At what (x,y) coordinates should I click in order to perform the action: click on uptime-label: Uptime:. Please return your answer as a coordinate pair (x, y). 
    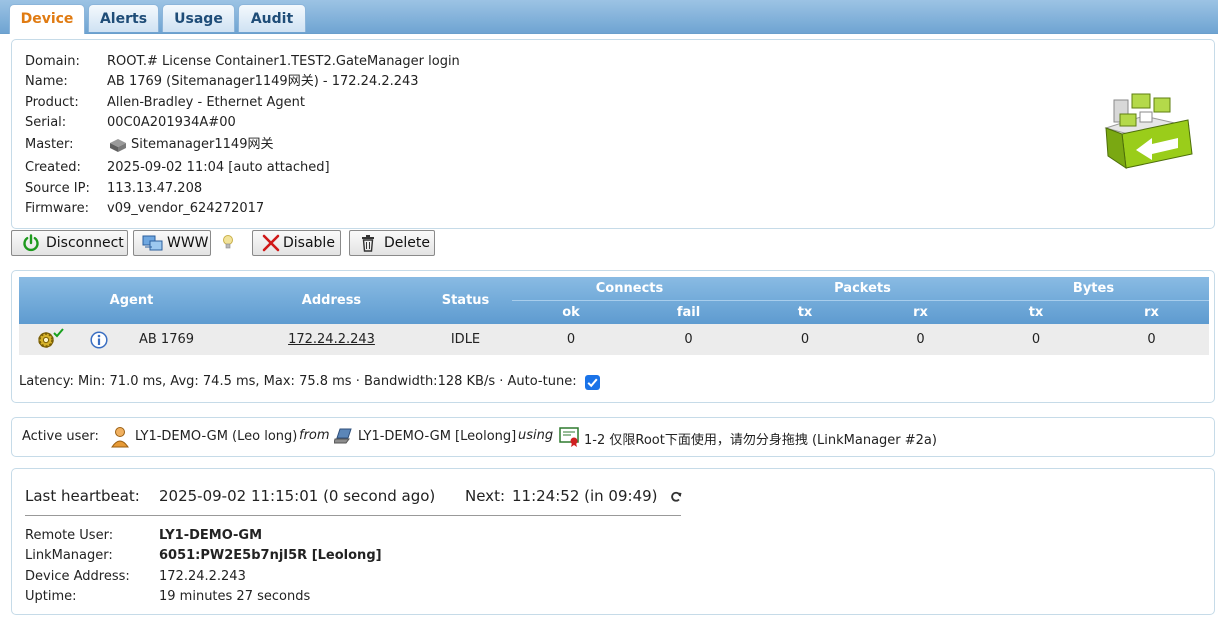
    Looking at the image, I should click on (51, 596).